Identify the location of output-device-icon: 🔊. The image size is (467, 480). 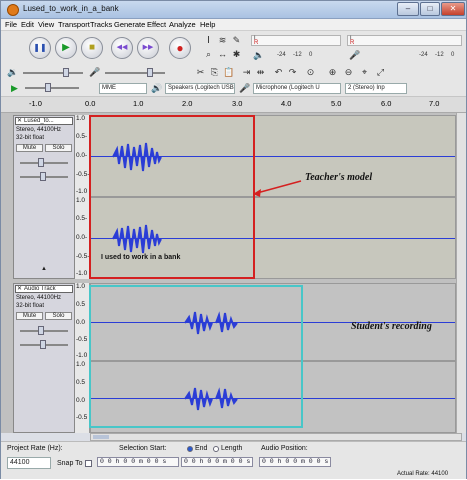
(157, 88).